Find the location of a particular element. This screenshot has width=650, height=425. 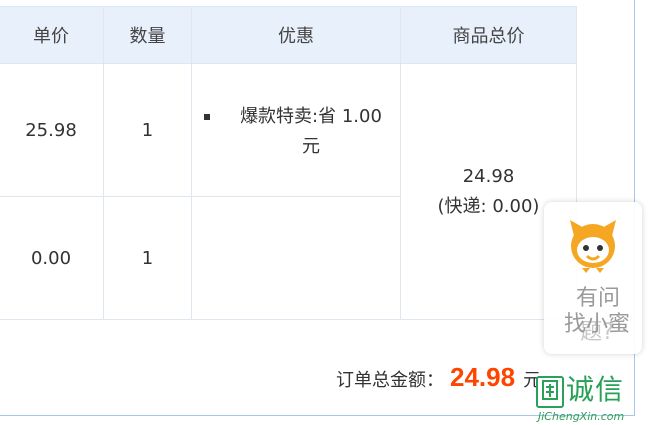

order-total: 订单总金额： 24.98 元 is located at coordinates (438, 378).